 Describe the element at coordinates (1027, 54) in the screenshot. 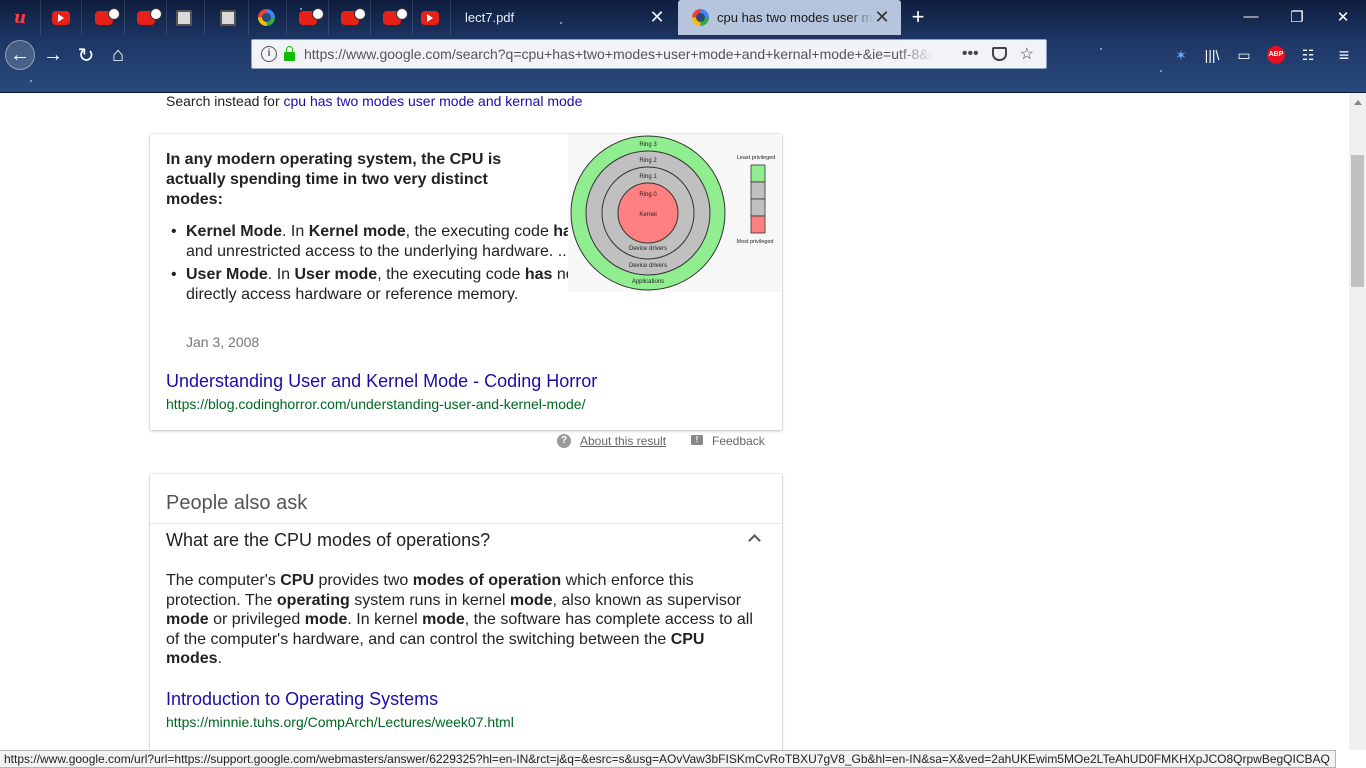

I see `bookmark-star-icon: ☆` at that location.